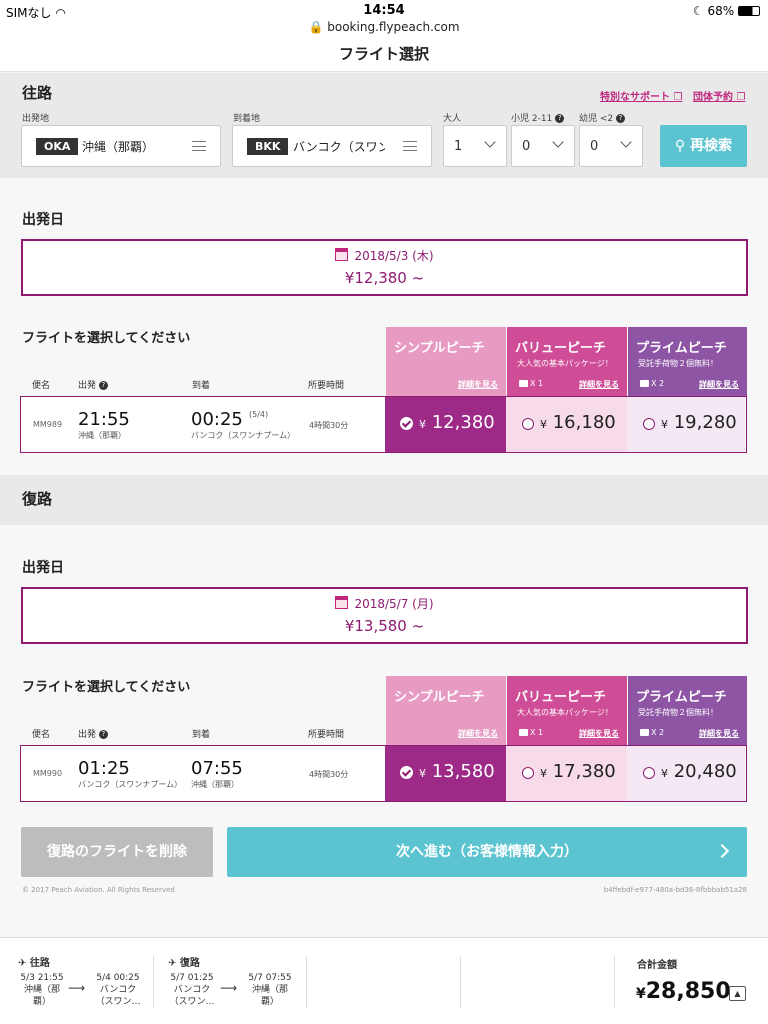  What do you see at coordinates (410, 146) in the screenshot?
I see `menu-icon` at bounding box center [410, 146].